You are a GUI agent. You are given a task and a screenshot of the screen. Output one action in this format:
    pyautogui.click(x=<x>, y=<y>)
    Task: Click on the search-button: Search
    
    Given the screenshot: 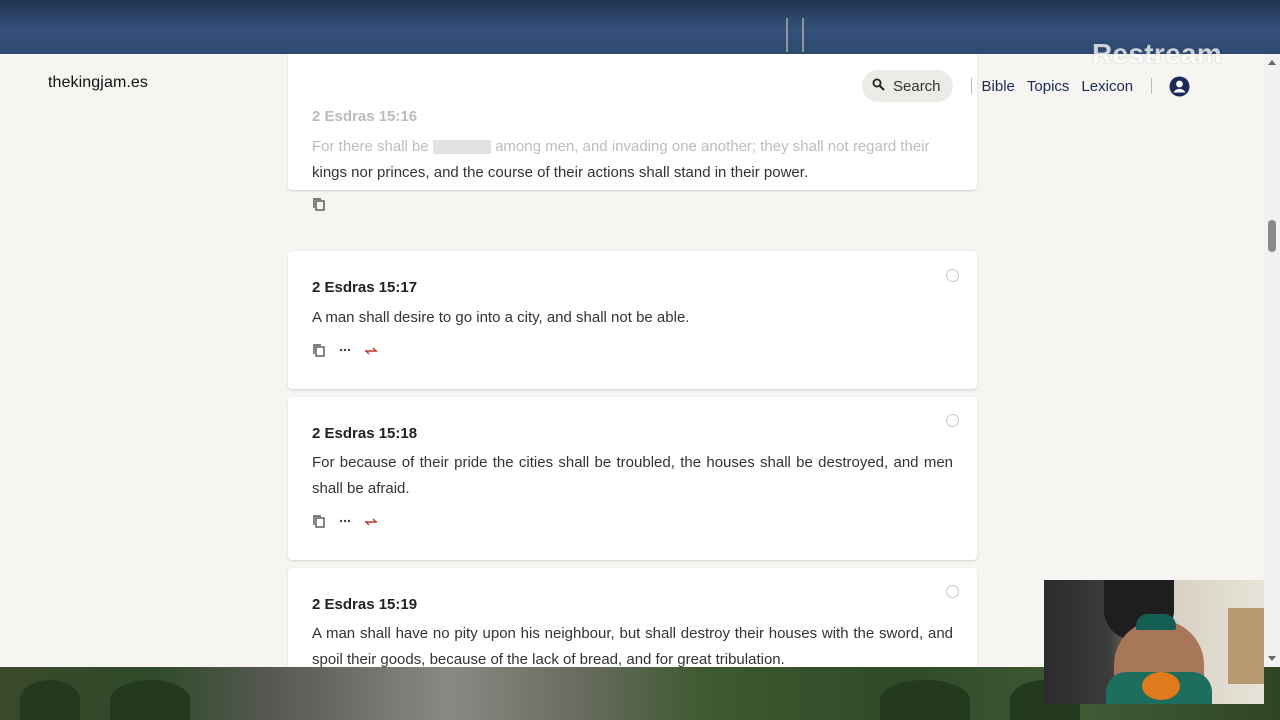 What is the action you would take?
    pyautogui.click(x=907, y=86)
    